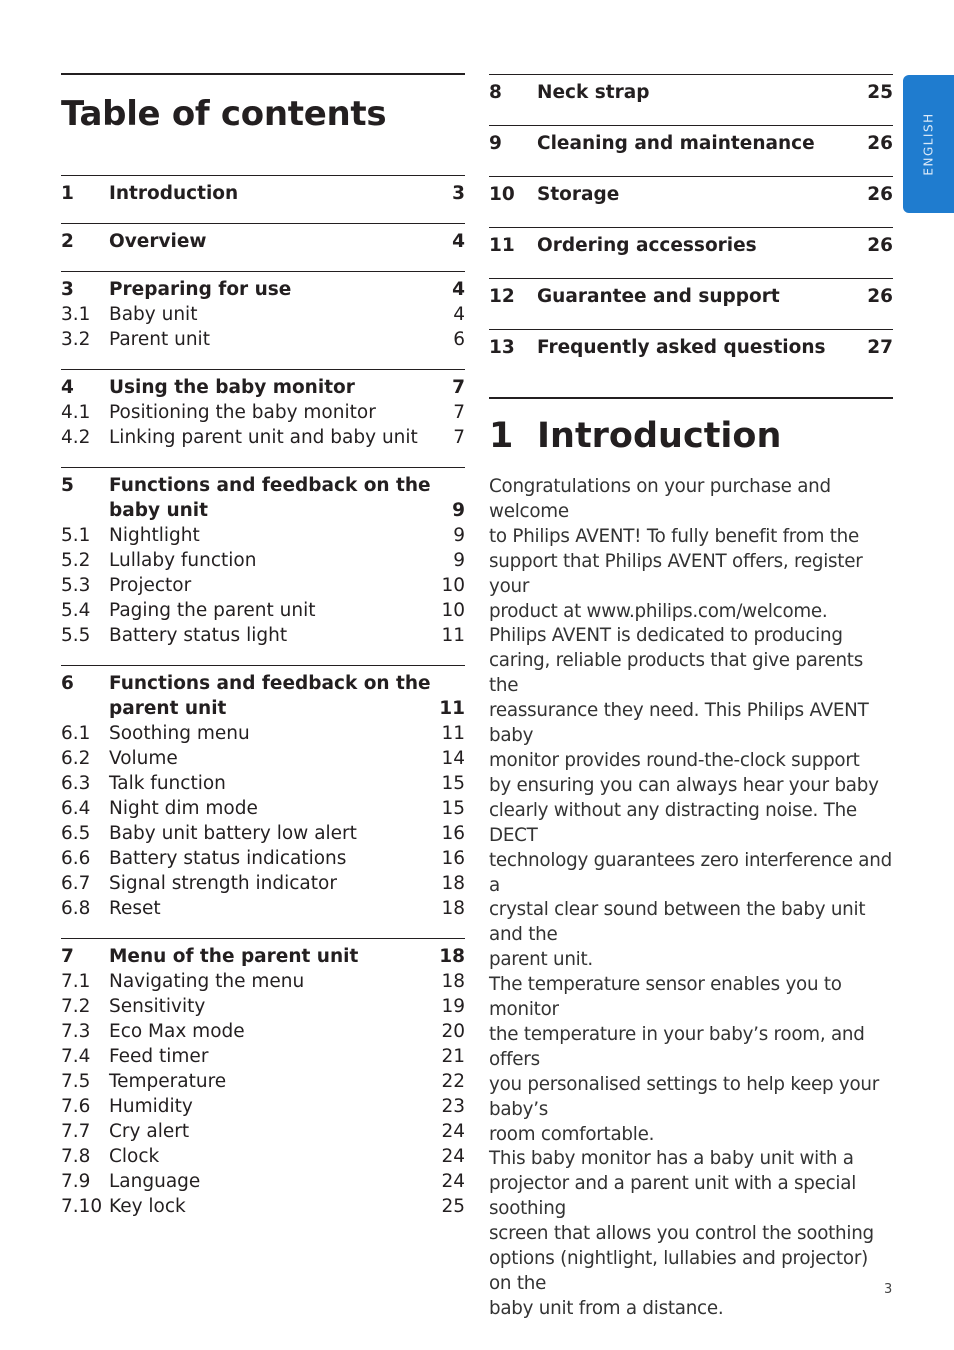 The height and width of the screenshot is (1350, 954). I want to click on toc-subentry: 7.4 Feed timer 21, so click(263, 1056).